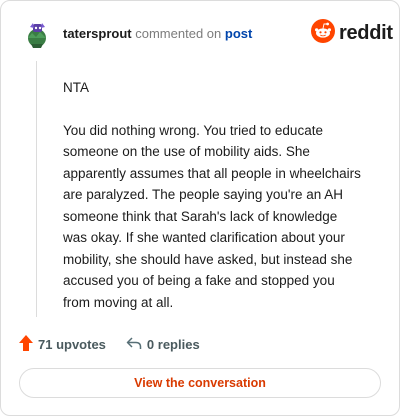  I want to click on avatar, so click(37, 35).